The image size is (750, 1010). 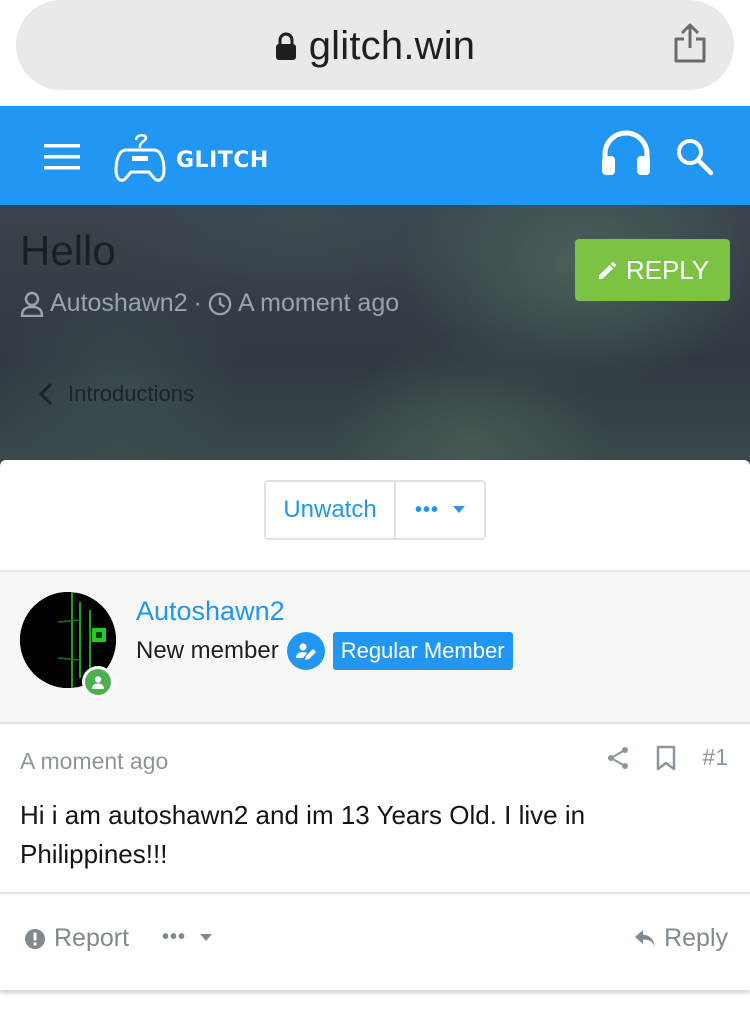 I want to click on member-badge: Regular Member, so click(x=422, y=651).